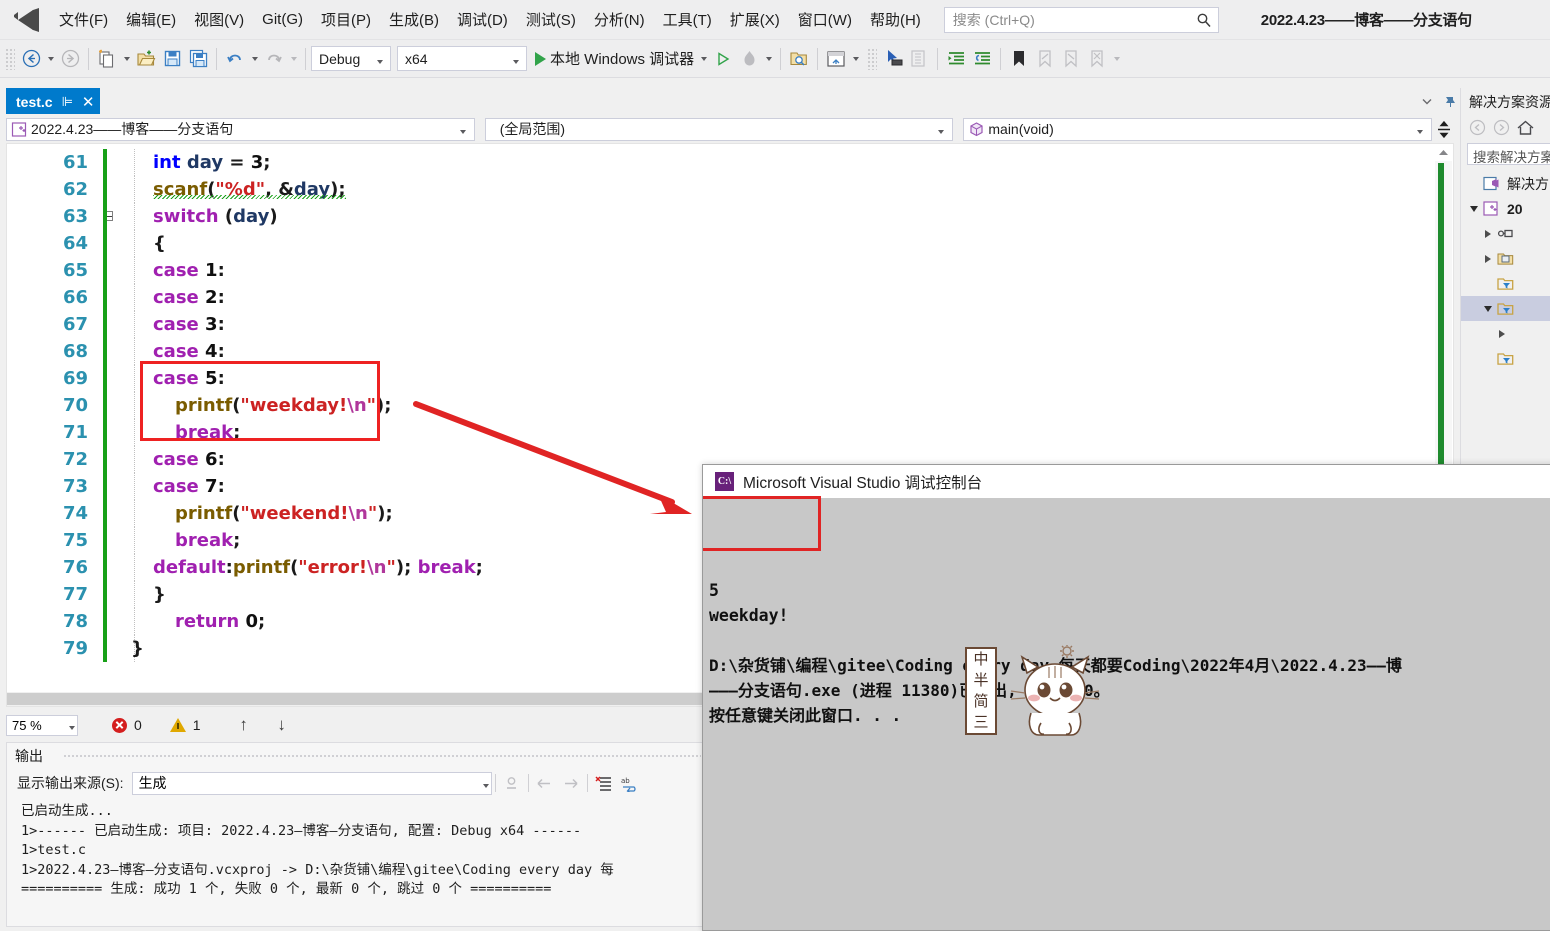  What do you see at coordinates (1449, 101) in the screenshot?
I see `pin-group-icon` at bounding box center [1449, 101].